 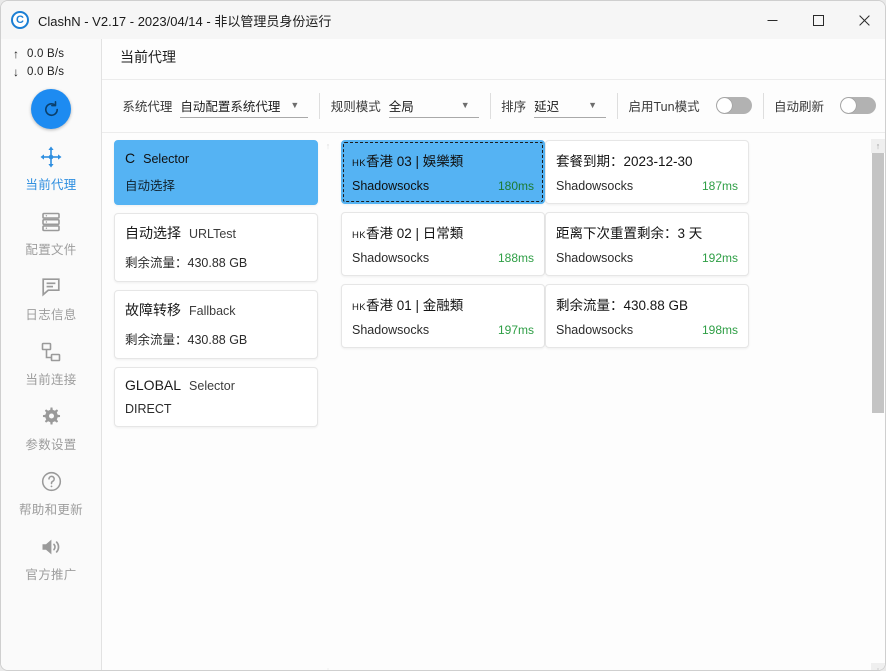 I want to click on close-button, so click(x=863, y=20).